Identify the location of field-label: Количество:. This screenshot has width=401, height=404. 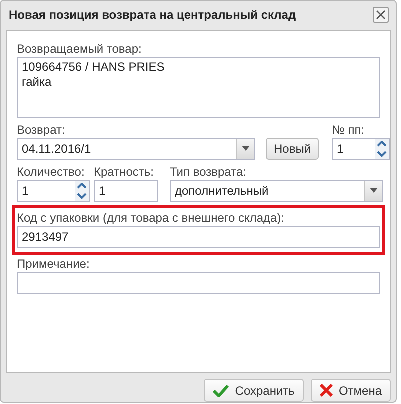
(51, 172).